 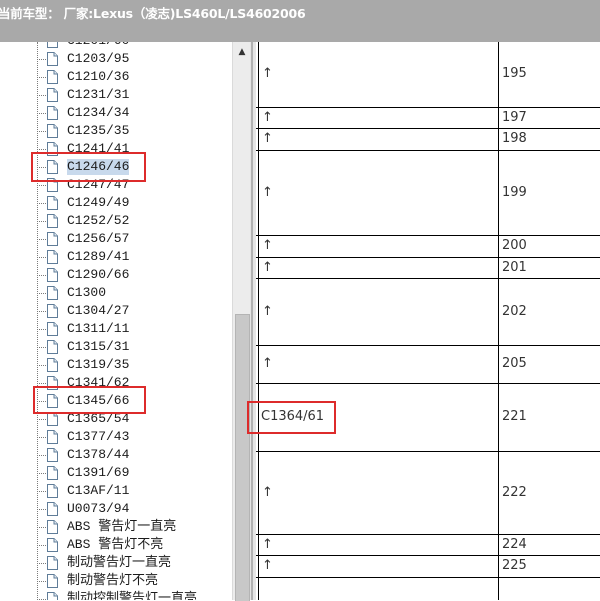 What do you see at coordinates (116, 131) in the screenshot?
I see `tree-item: C1235/35` at bounding box center [116, 131].